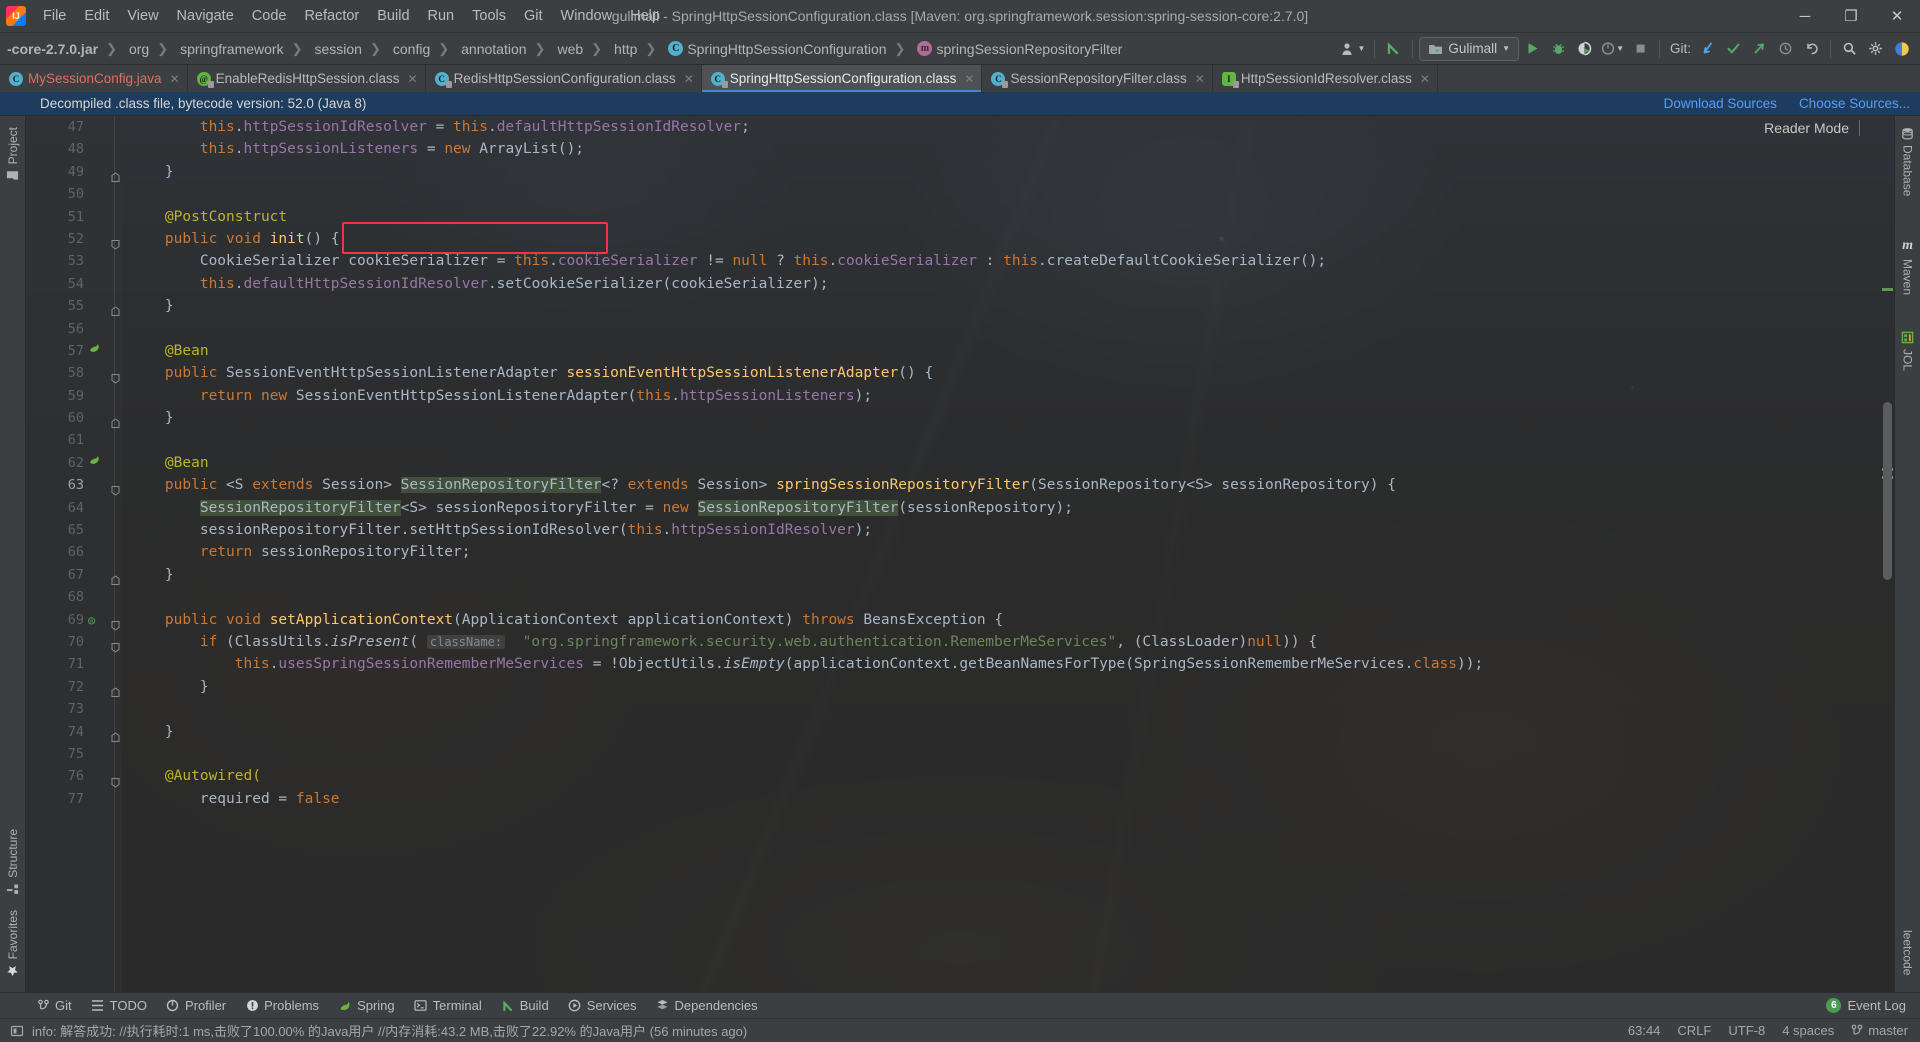  What do you see at coordinates (533, 16) in the screenshot?
I see `menu-git: Git` at bounding box center [533, 16].